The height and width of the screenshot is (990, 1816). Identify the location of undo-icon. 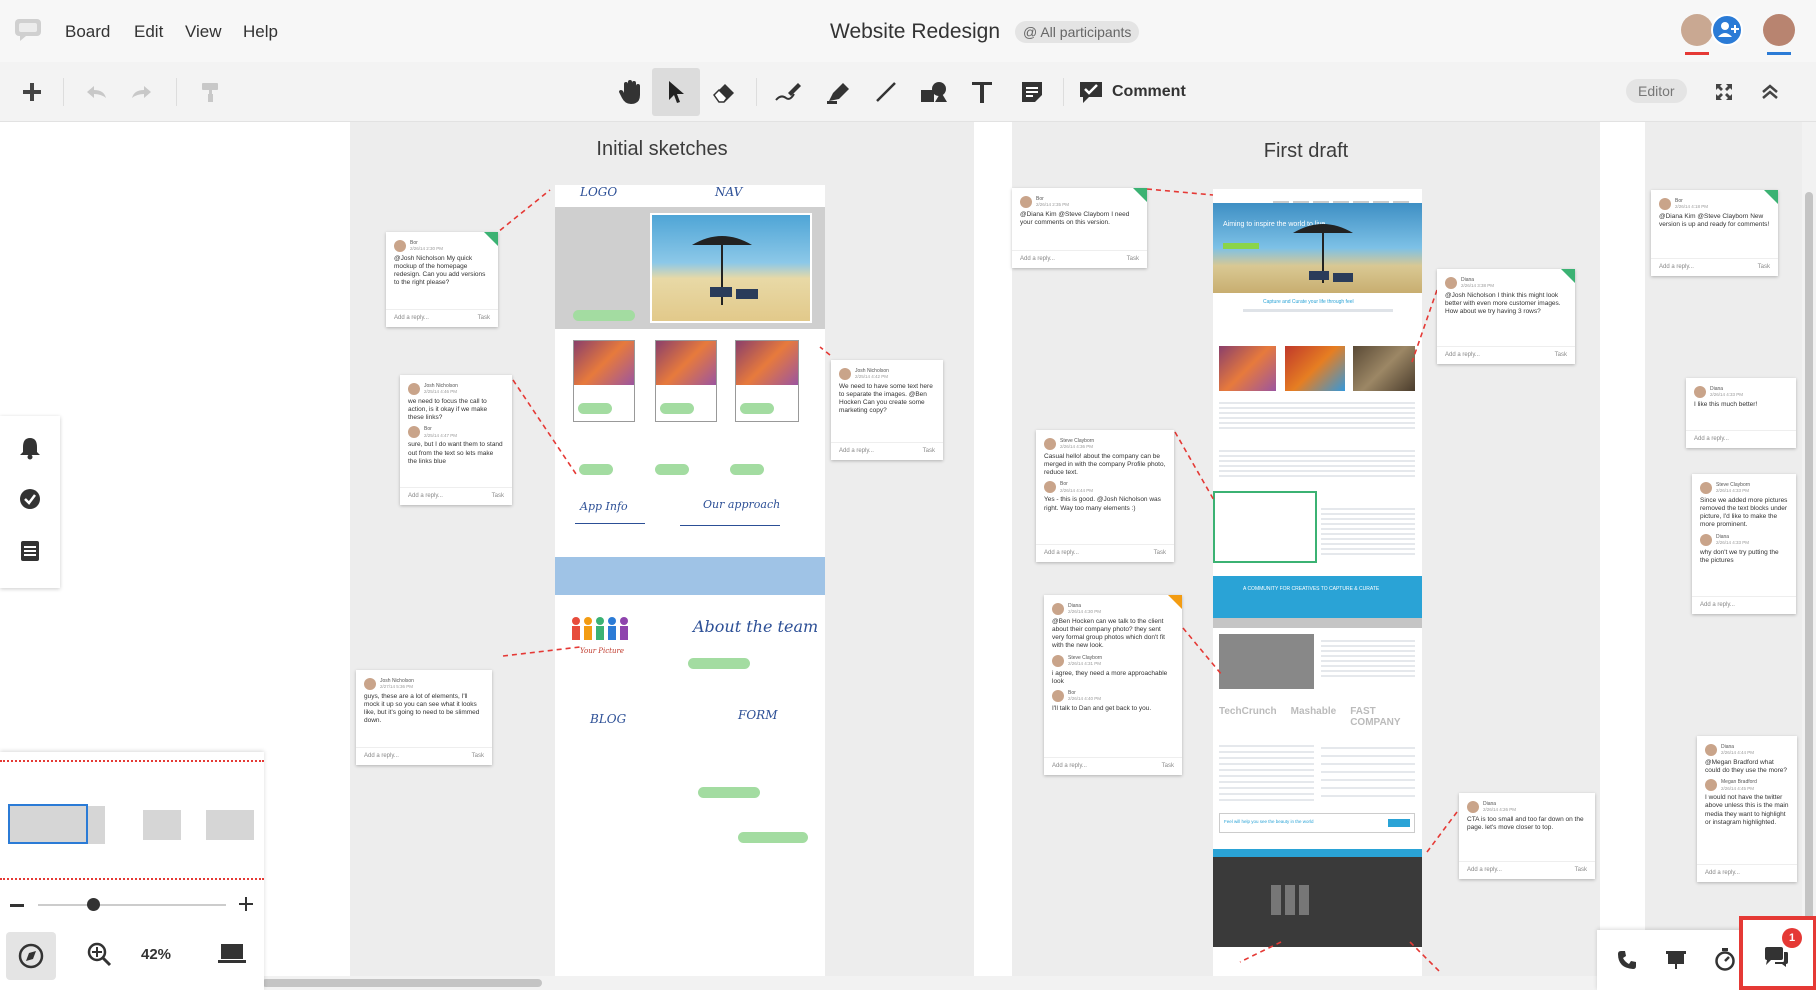
(96, 92).